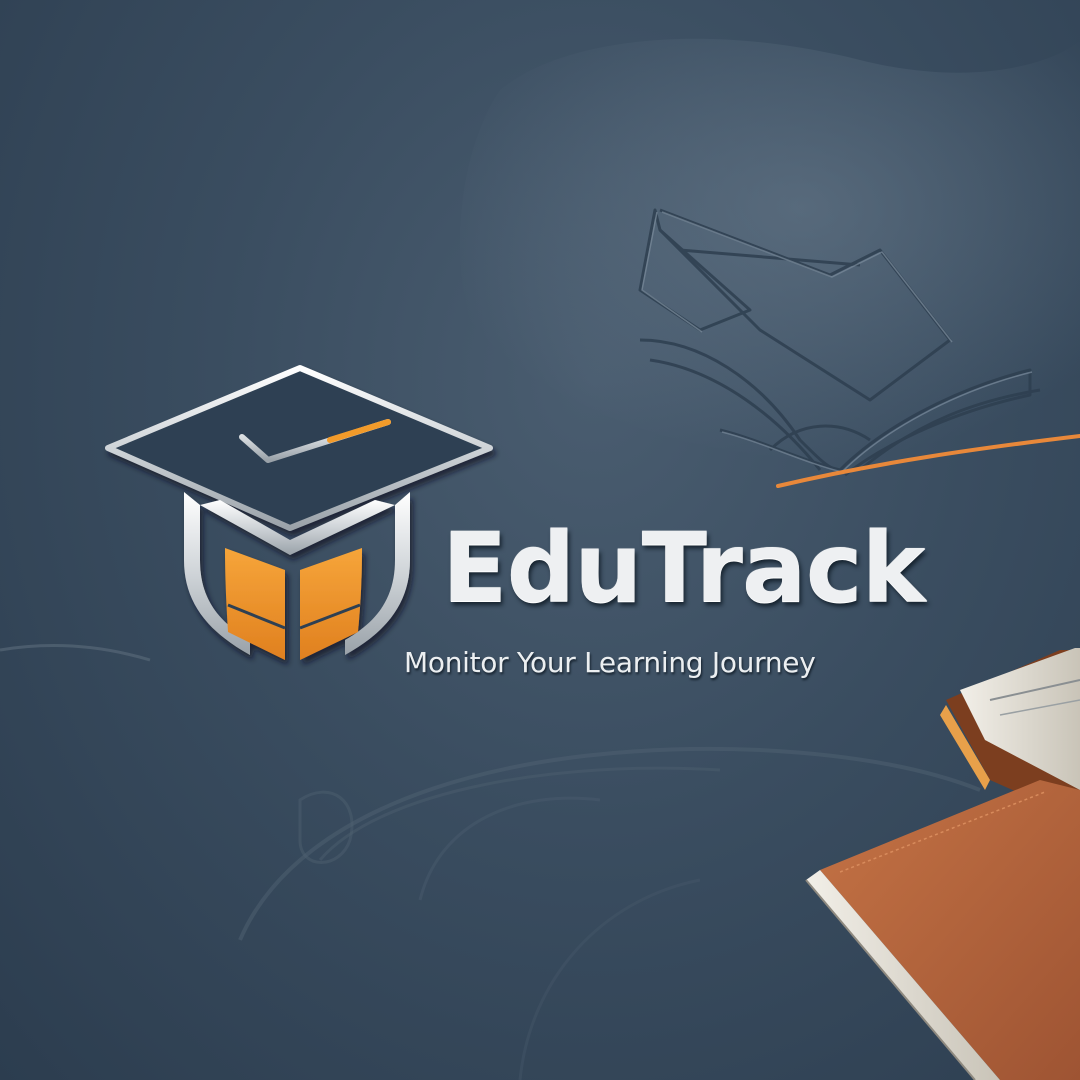 The height and width of the screenshot is (1080, 1080). I want to click on brand-name: EduTrack, so click(683, 568).